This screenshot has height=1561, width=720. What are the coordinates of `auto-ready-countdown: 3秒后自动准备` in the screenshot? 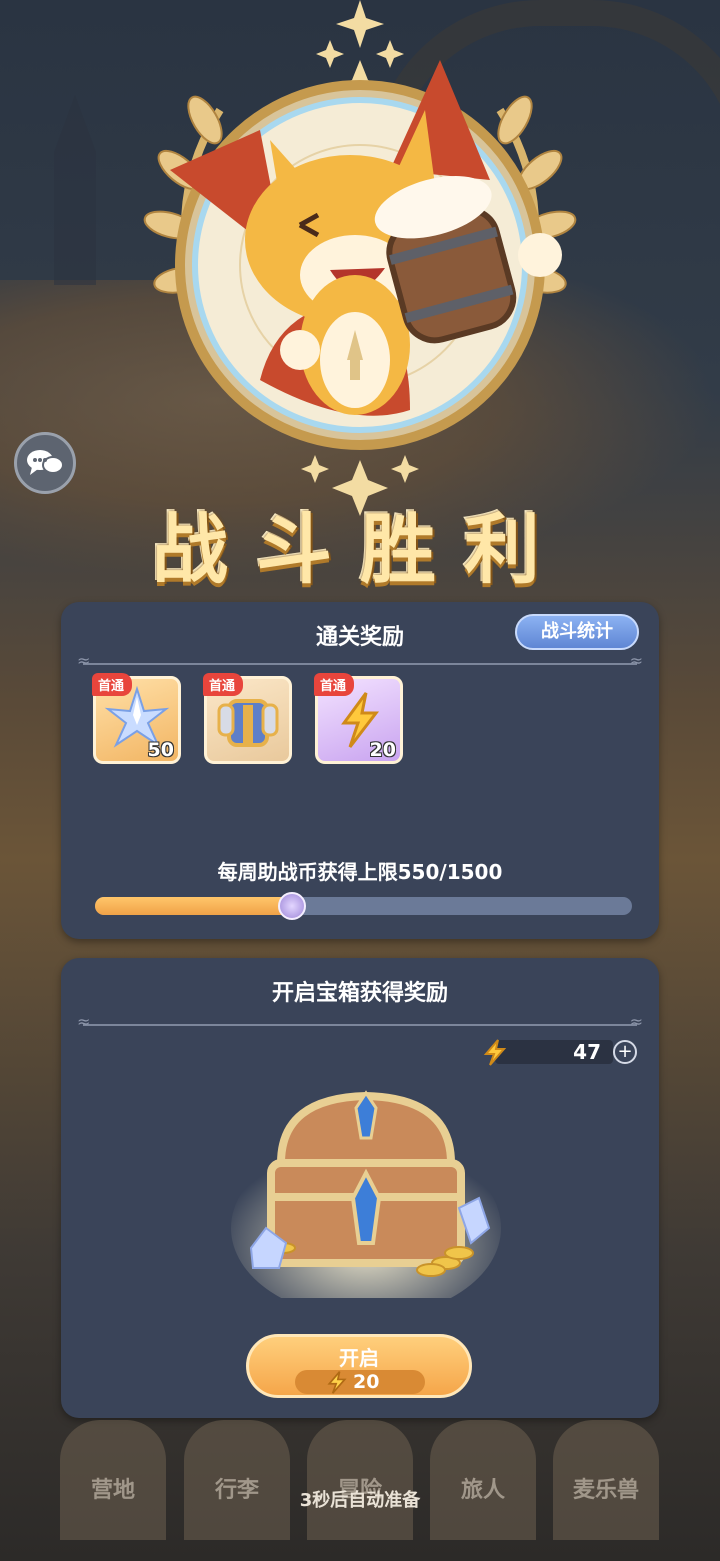 It's located at (360, 1500).